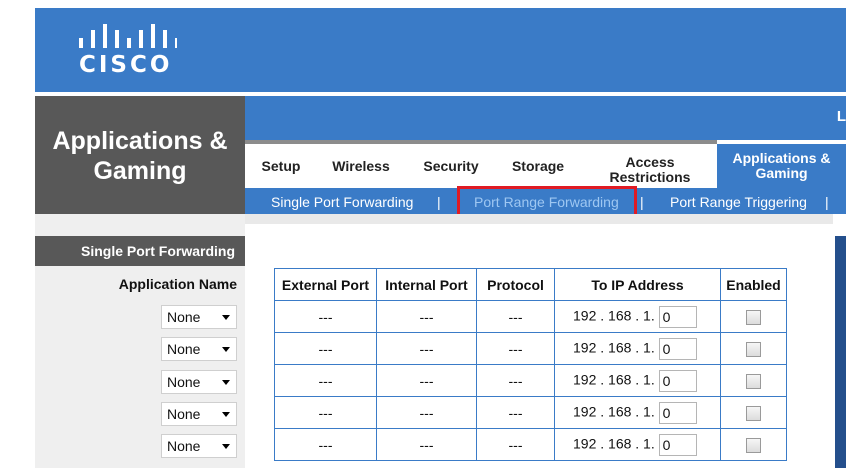 Image resolution: width=846 pixels, height=468 pixels. Describe the element at coordinates (841, 116) in the screenshot. I see `topband-text: L` at that location.